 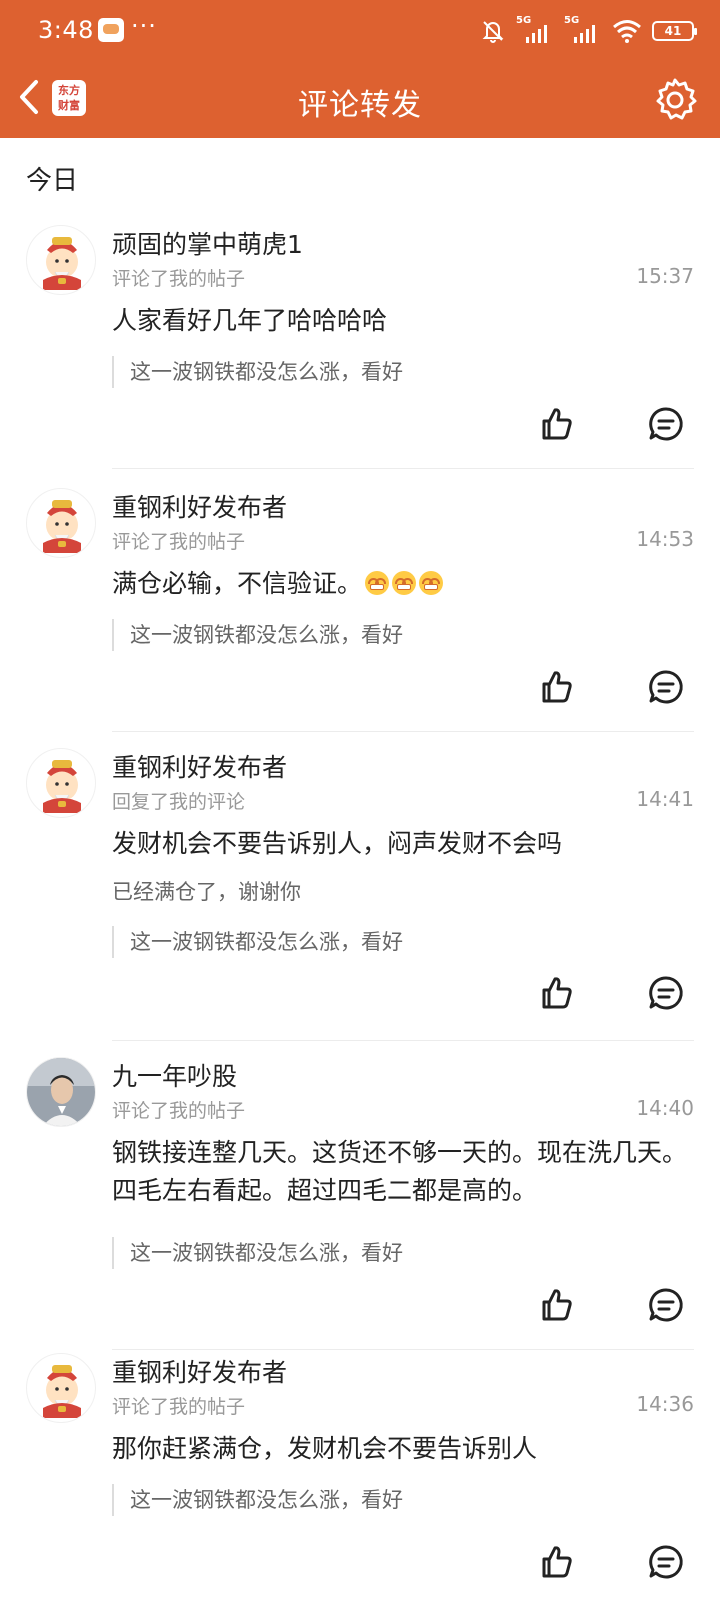 I want to click on wifi-icon, so click(x=627, y=31).